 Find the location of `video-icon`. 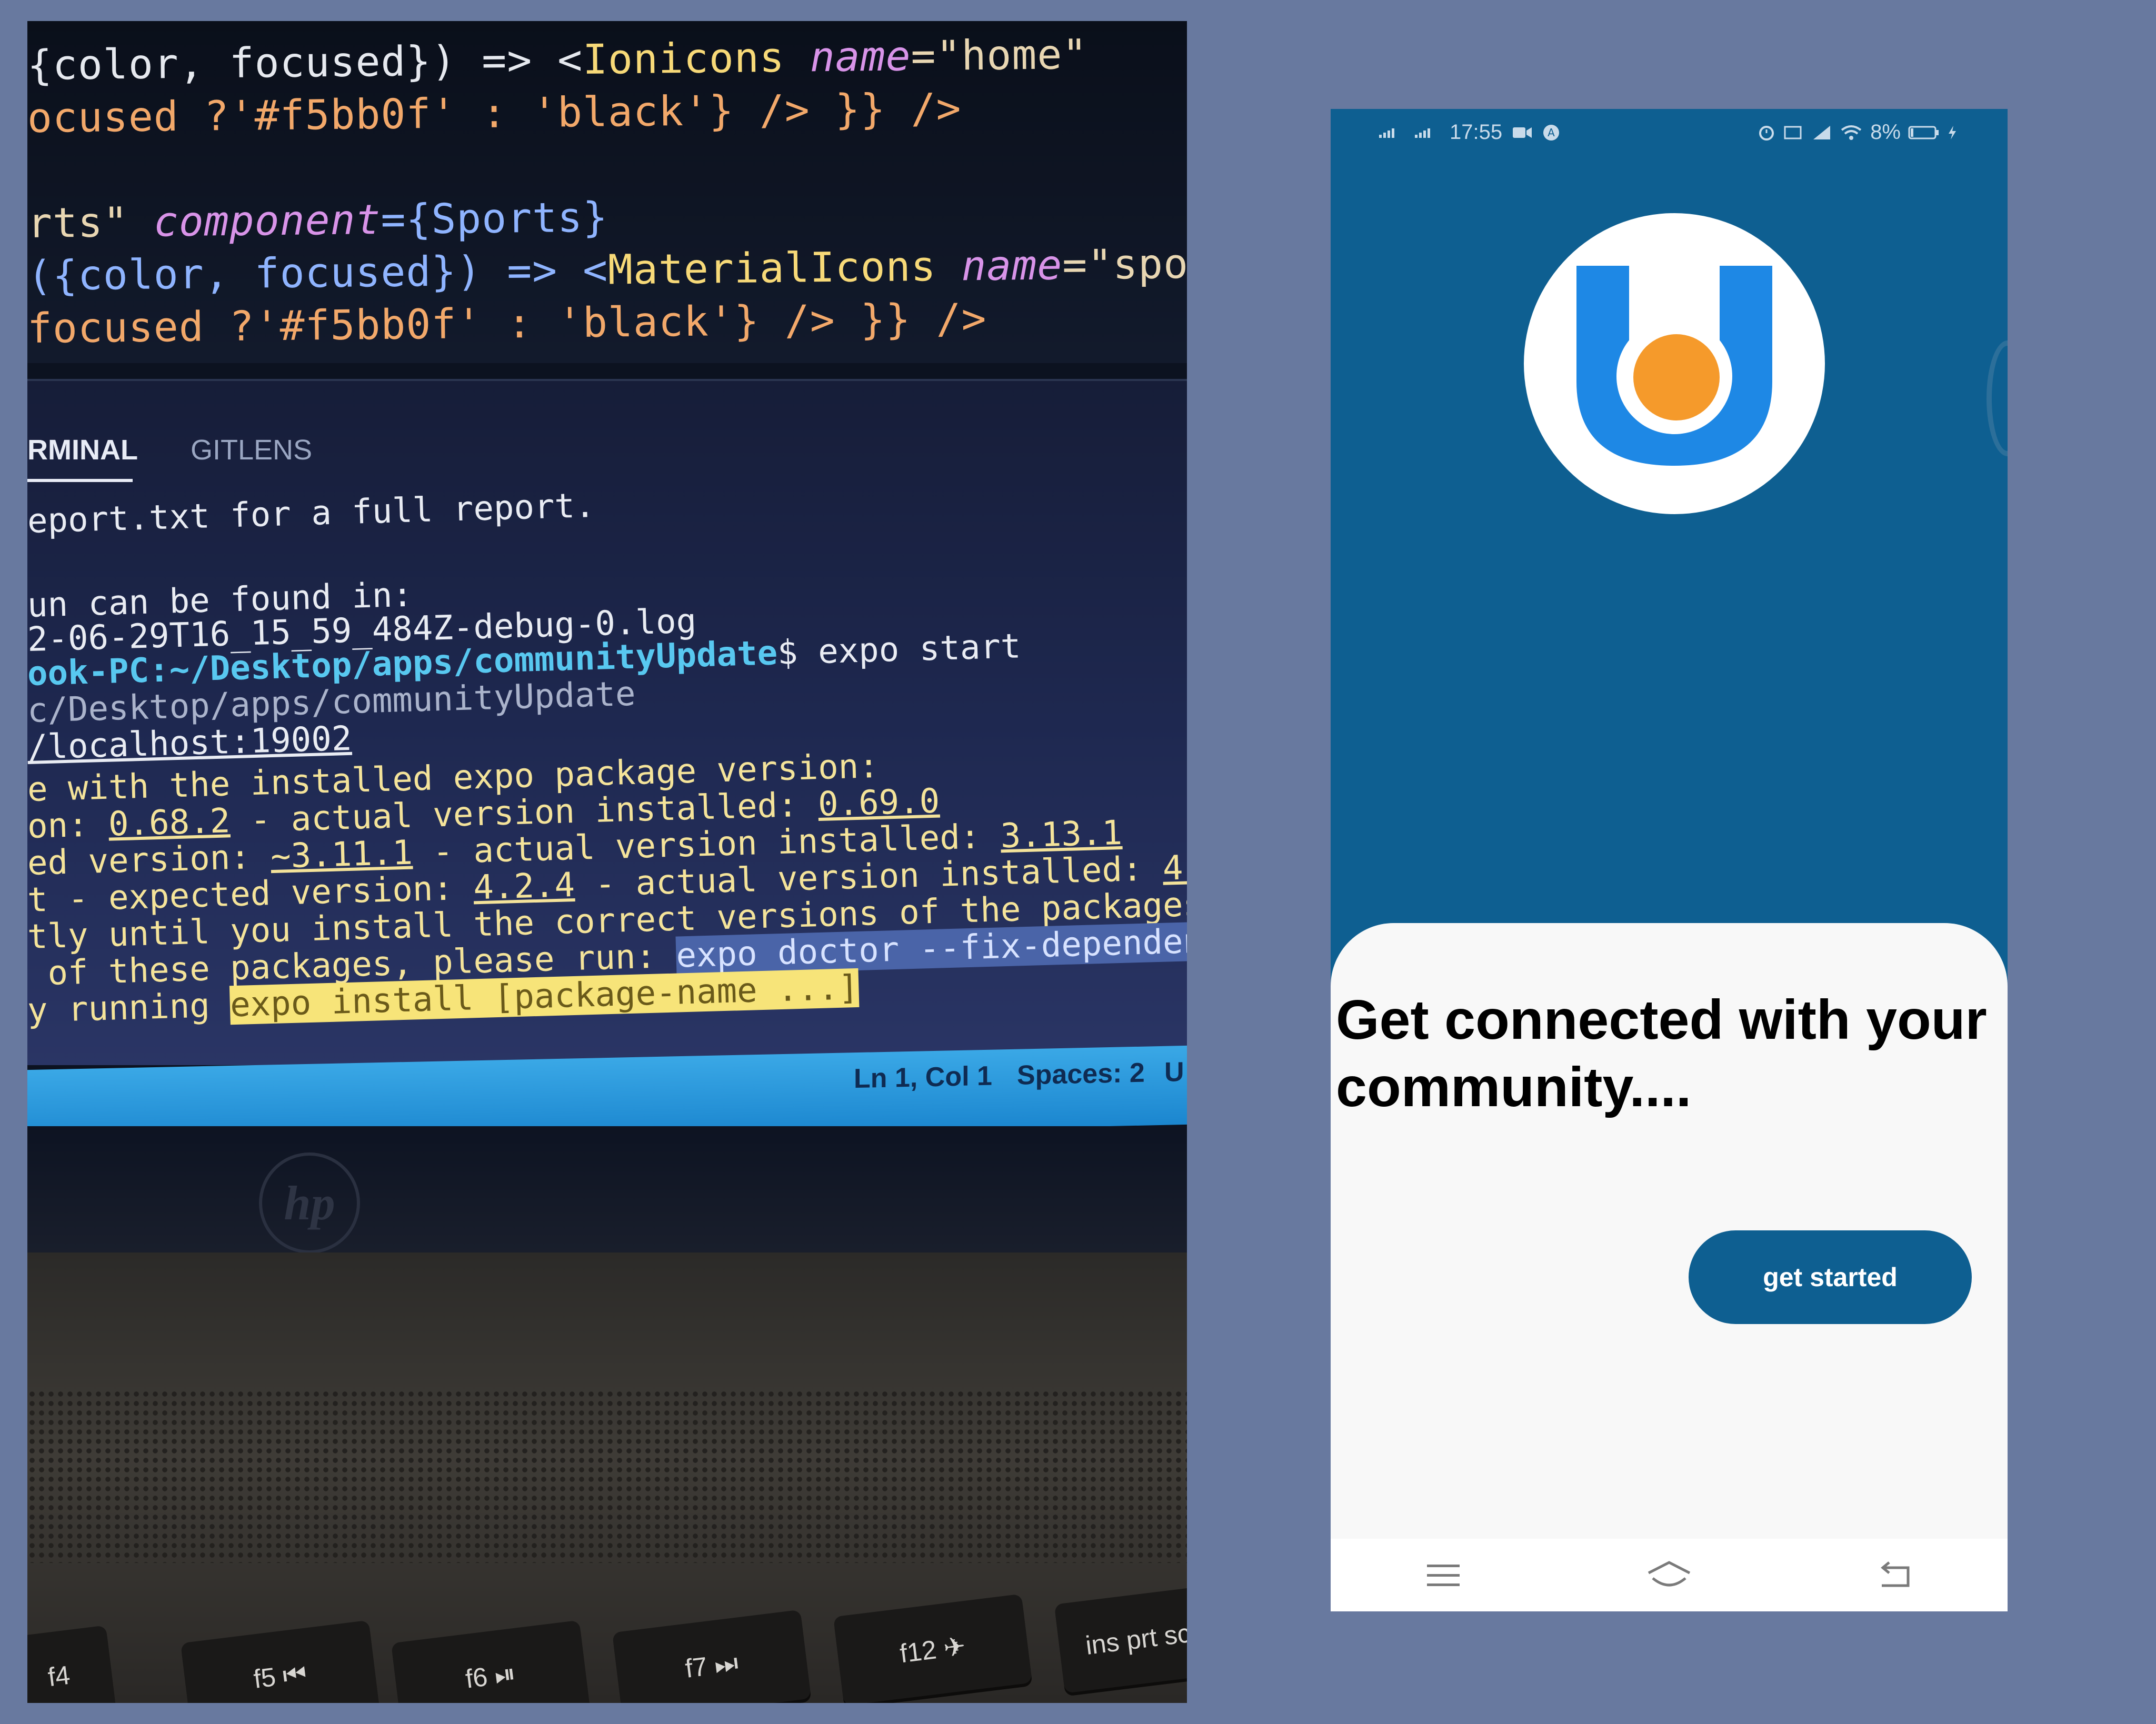

video-icon is located at coordinates (1523, 132).